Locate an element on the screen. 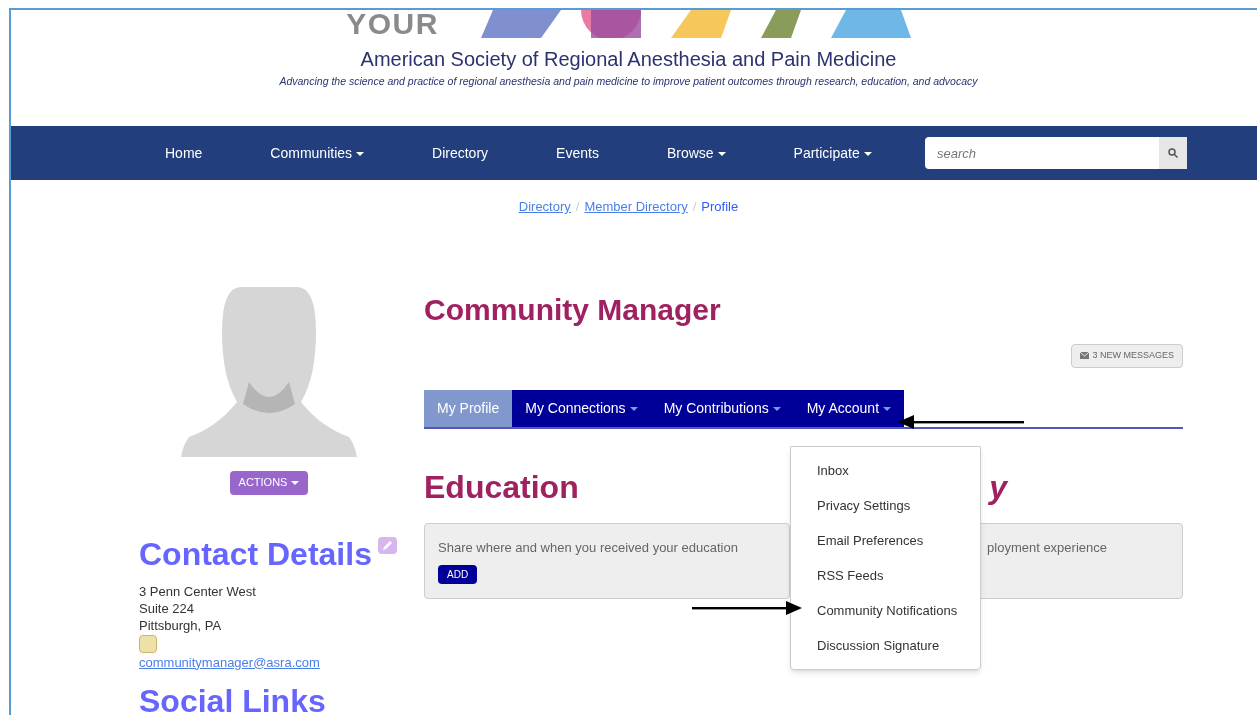  profile-name: Community Manager is located at coordinates (573, 309).